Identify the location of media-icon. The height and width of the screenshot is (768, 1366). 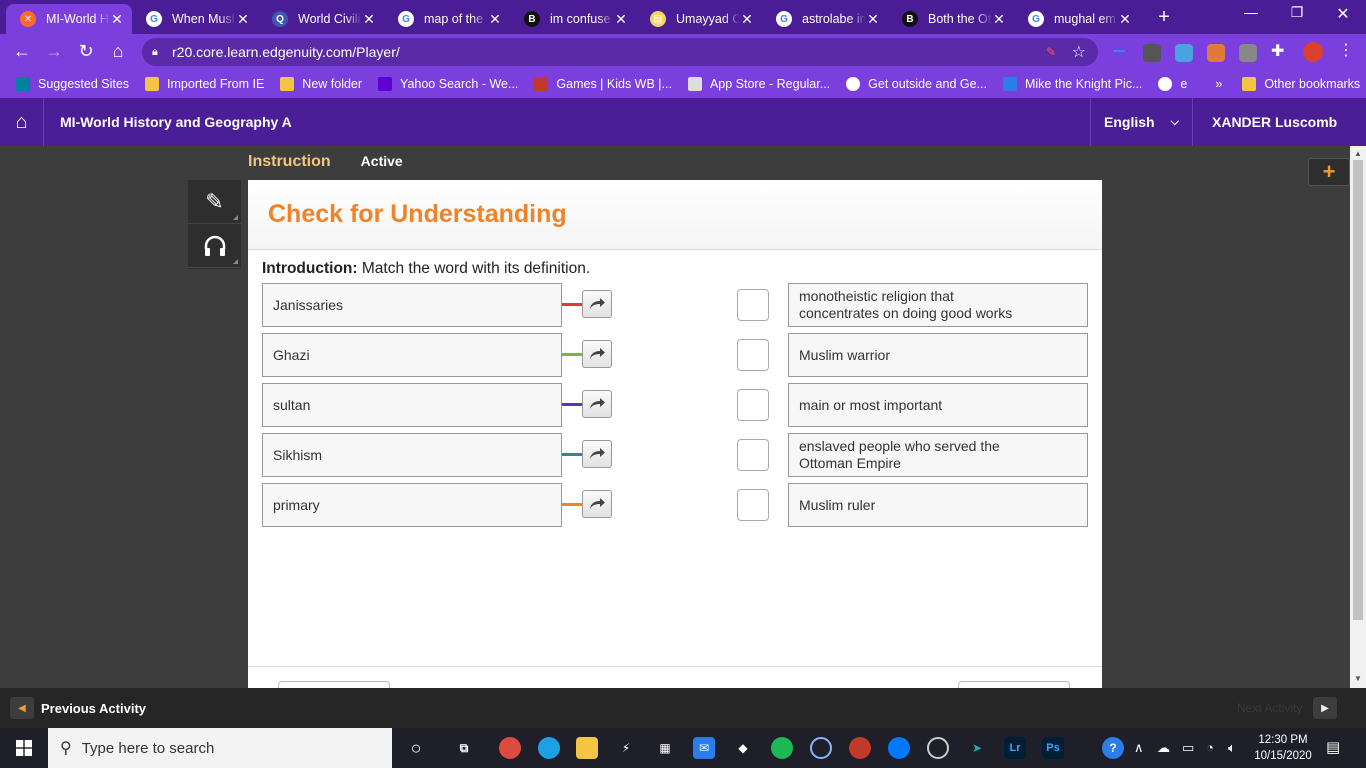
(938, 748).